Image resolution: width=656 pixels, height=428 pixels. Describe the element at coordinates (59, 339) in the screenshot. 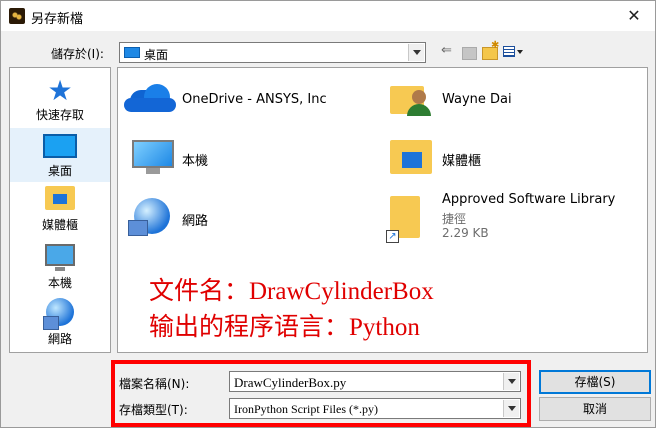

I see `place-label: 網路` at that location.